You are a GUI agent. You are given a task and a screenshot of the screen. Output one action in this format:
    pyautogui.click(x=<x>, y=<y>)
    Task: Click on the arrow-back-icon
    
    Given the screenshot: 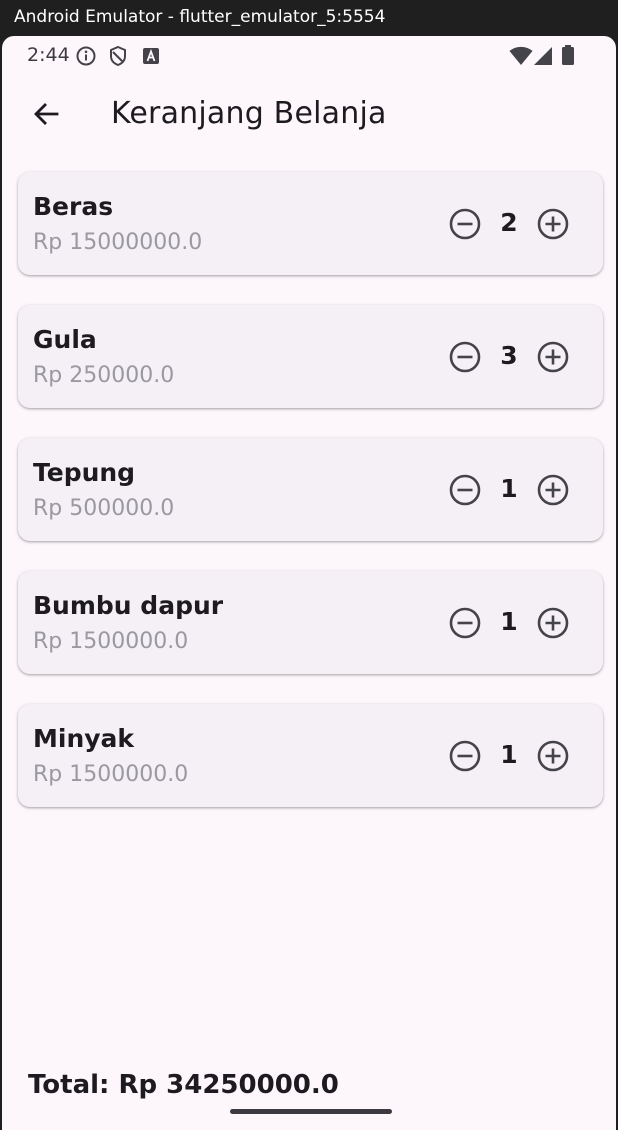 What is the action you would take?
    pyautogui.click(x=46, y=116)
    